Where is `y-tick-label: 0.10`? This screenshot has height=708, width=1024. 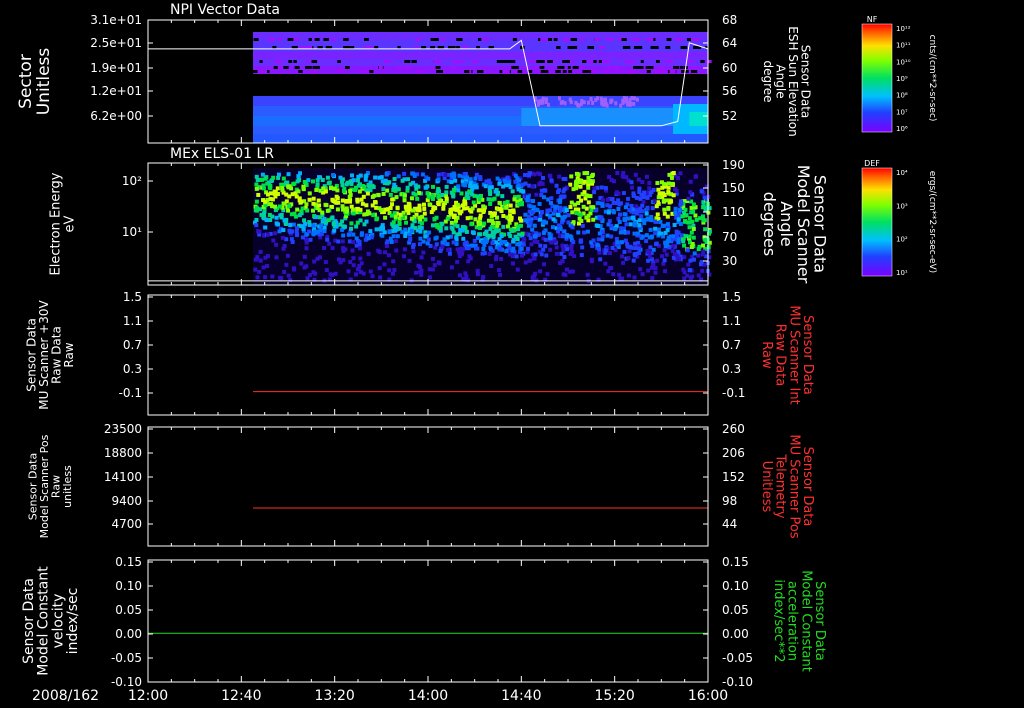
y-tick-label: 0.10 is located at coordinates (128, 586).